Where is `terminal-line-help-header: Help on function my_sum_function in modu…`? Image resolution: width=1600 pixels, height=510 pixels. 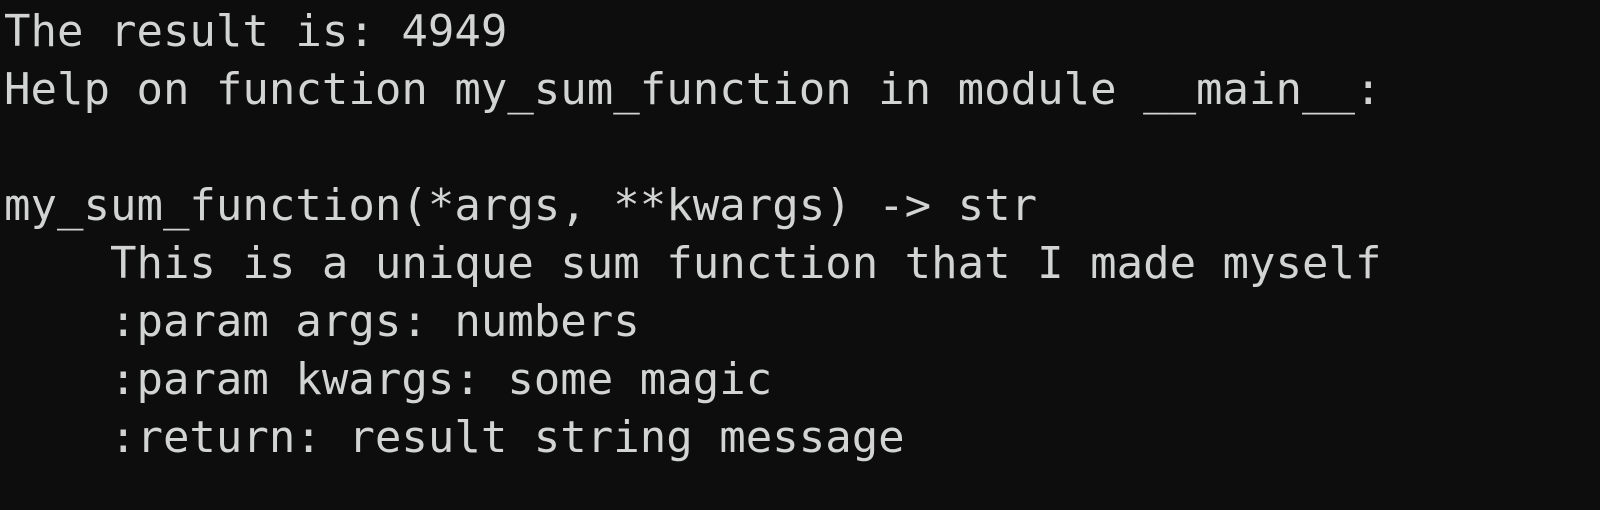 terminal-line-help-header: Help on function my_sum_function in modu… is located at coordinates (693, 89).